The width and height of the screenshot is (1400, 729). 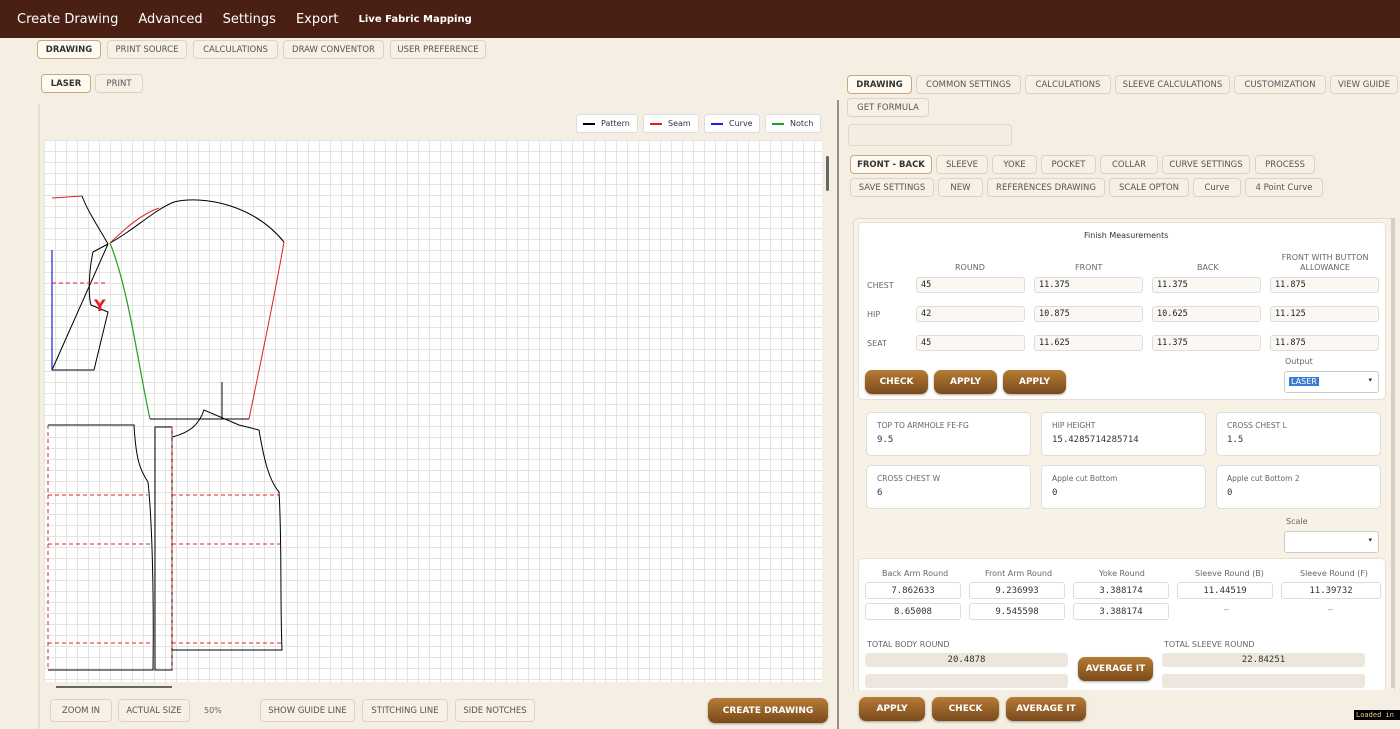 What do you see at coordinates (879, 84) in the screenshot?
I see `right-tab-drawing: DRAWING` at bounding box center [879, 84].